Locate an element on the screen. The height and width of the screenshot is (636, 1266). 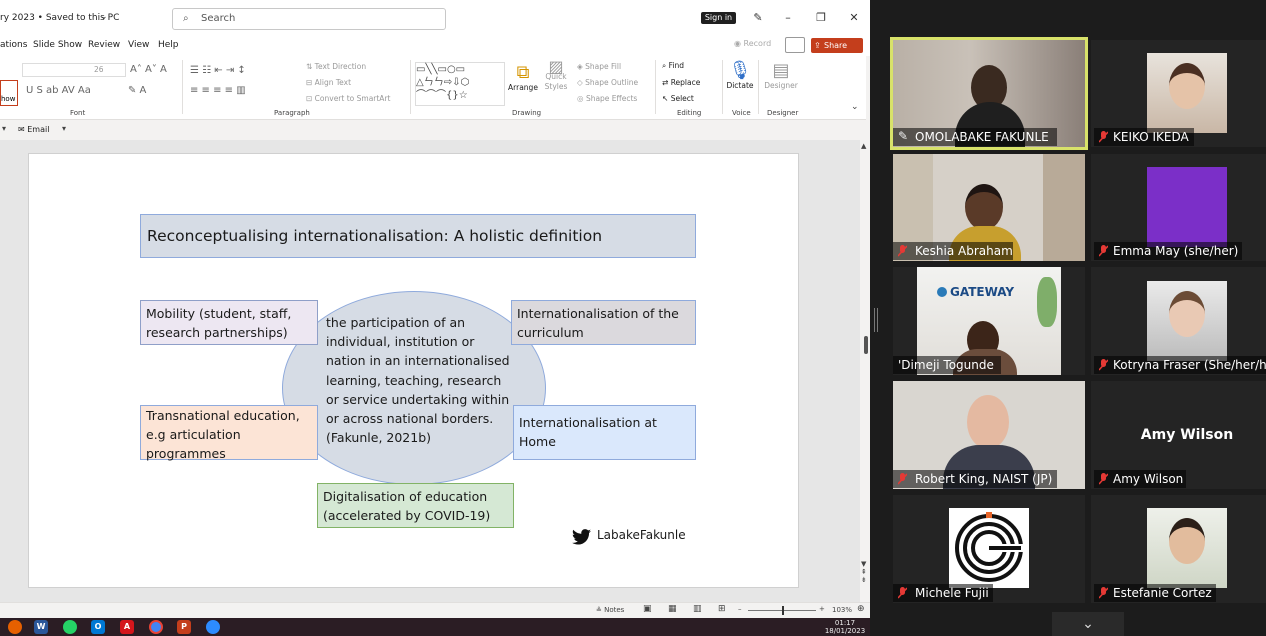
status-bar: ≗ Notes ▣ ▦ ▥ ⊞ – + 103% ⊕ is located at coordinates (435, 610).